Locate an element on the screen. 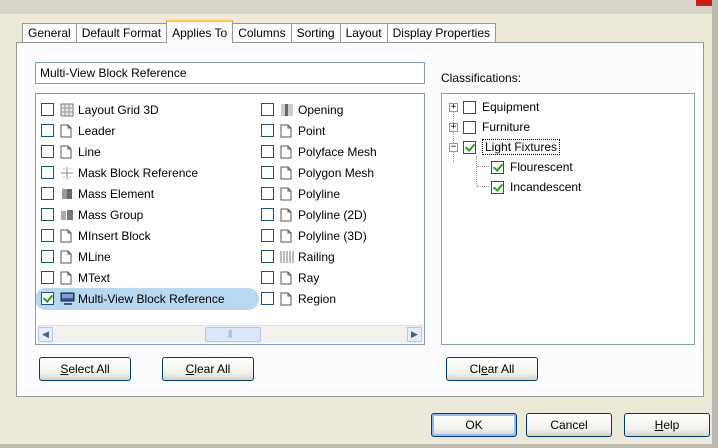 This screenshot has height=448, width=718. clear-all-objects-button: Clear All is located at coordinates (208, 369).